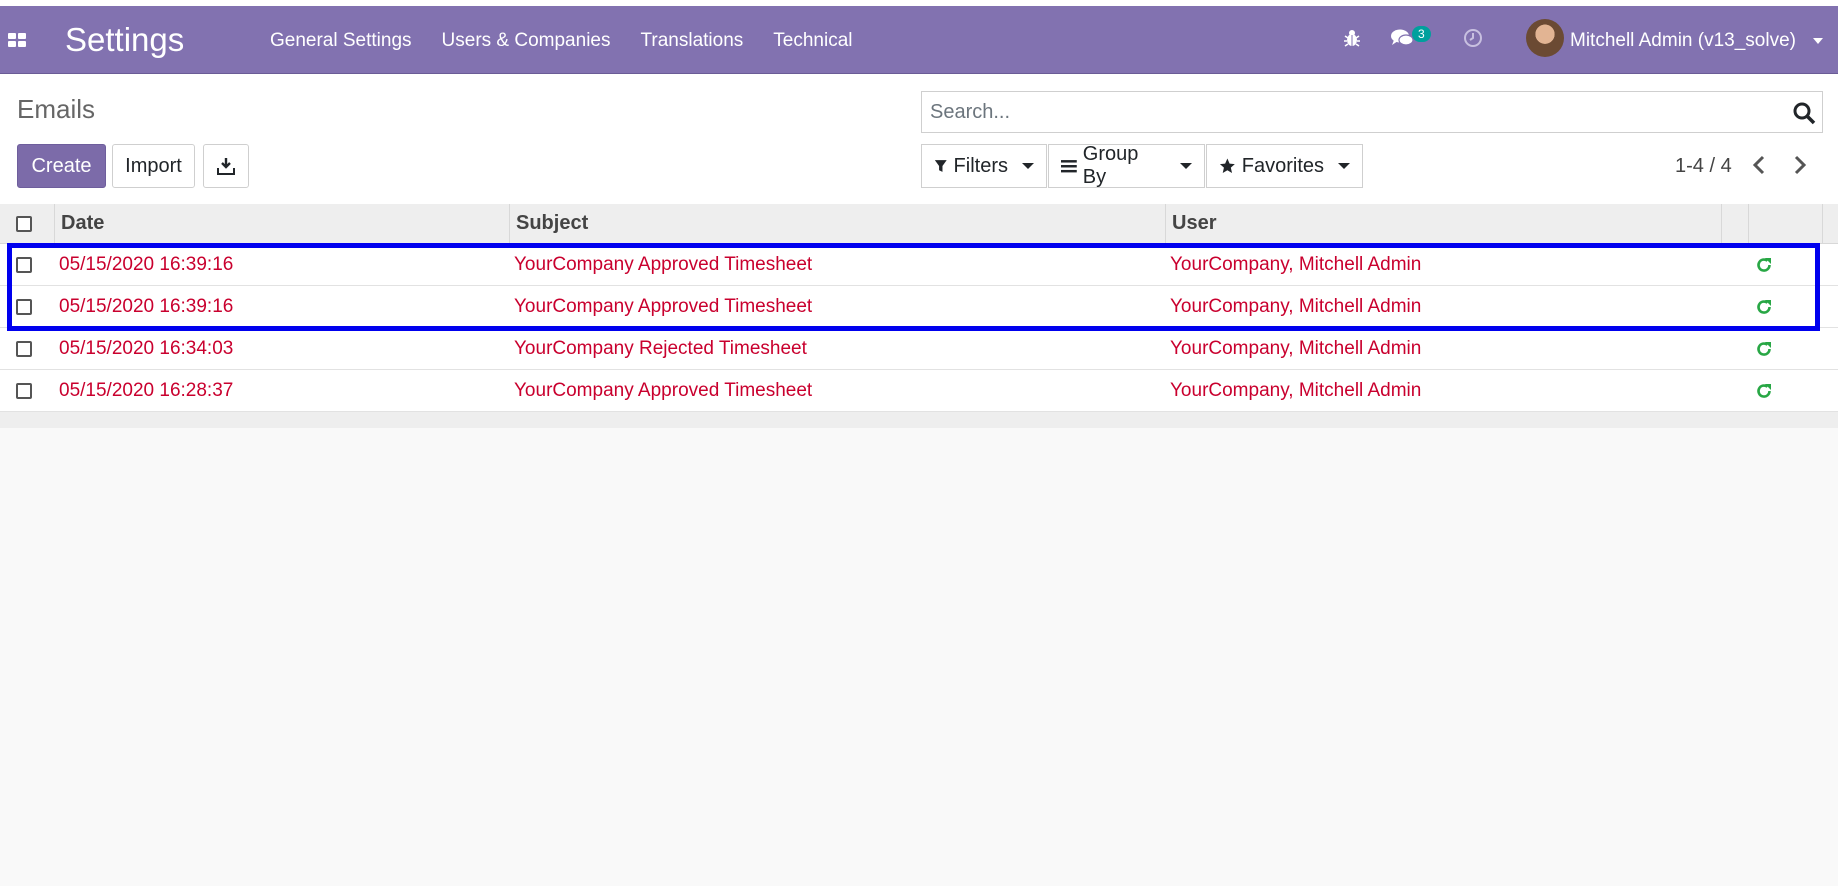 Image resolution: width=1838 pixels, height=886 pixels. Describe the element at coordinates (660, 348) in the screenshot. I see `row-subject: YourCompany Rejected Timesheet` at that location.